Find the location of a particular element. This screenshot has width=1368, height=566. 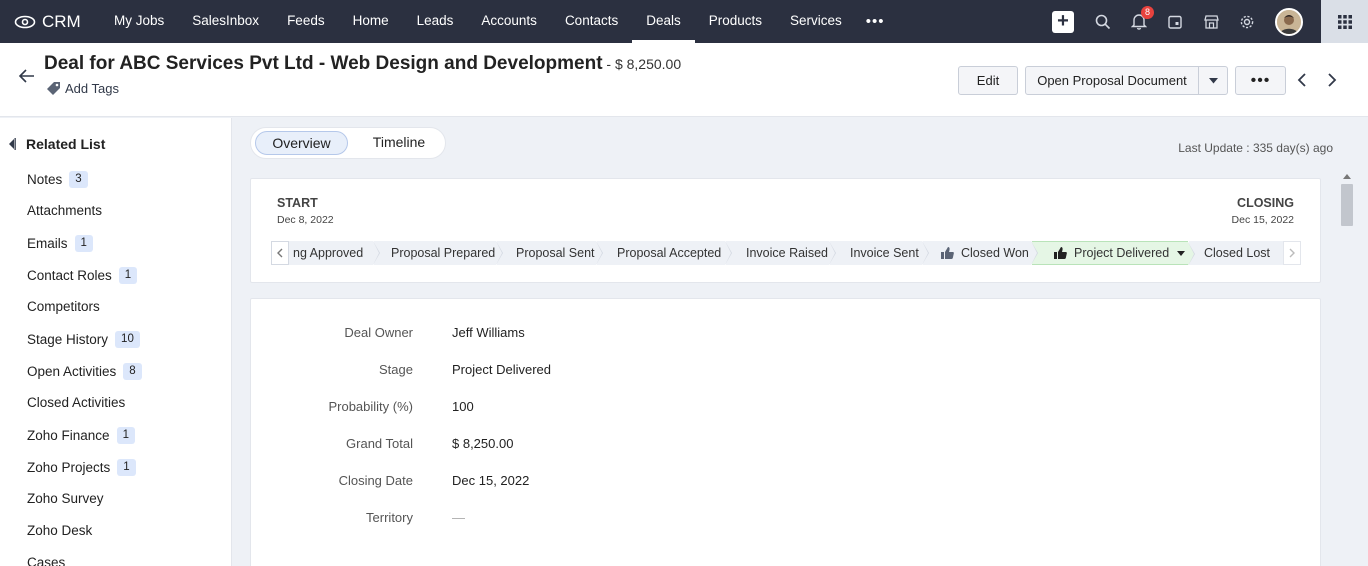

search-button is located at coordinates (1103, 21).